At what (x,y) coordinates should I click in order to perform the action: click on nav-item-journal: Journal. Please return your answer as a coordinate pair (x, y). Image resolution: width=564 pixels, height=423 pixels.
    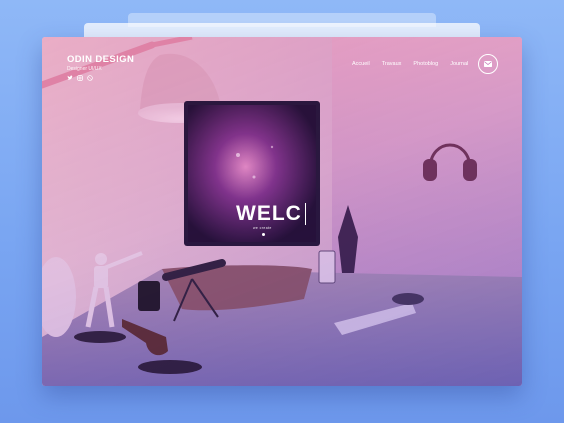
    Looking at the image, I should click on (459, 64).